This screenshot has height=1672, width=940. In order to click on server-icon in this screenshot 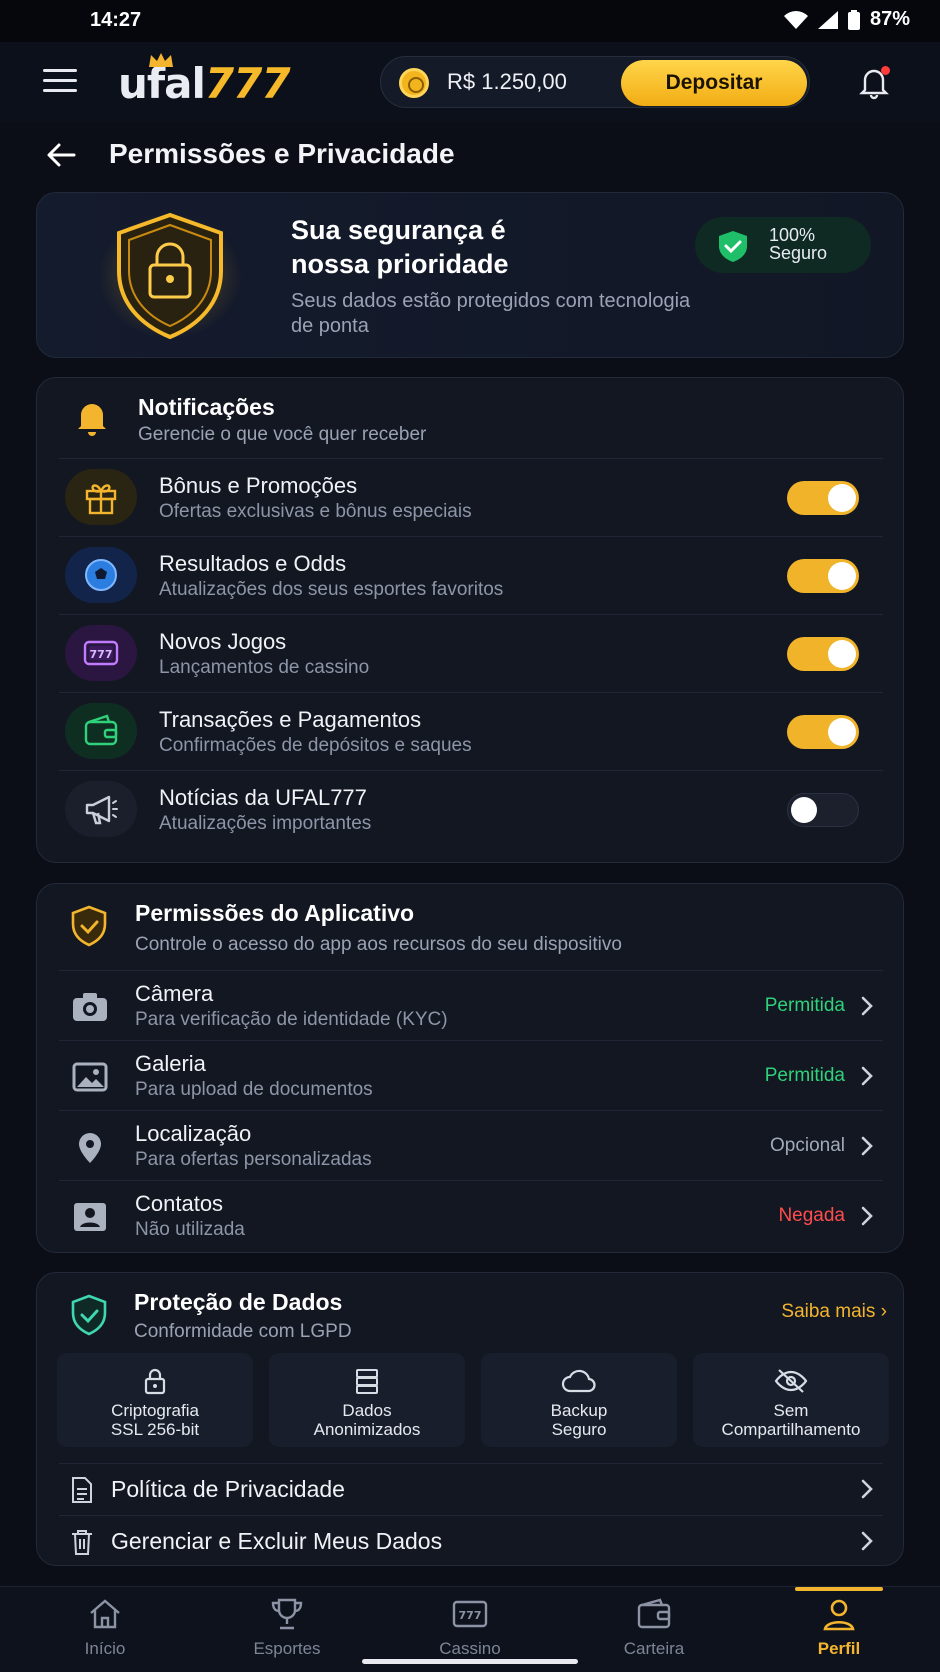, I will do `click(367, 1381)`.